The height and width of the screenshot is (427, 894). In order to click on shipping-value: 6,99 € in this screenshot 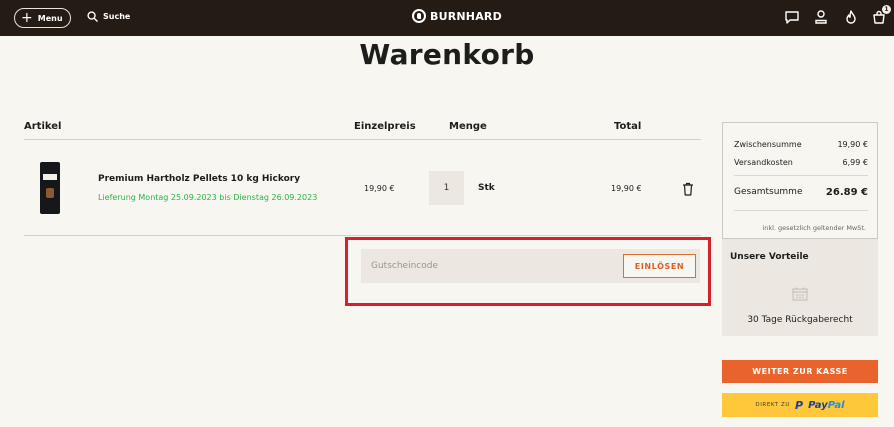, I will do `click(855, 162)`.